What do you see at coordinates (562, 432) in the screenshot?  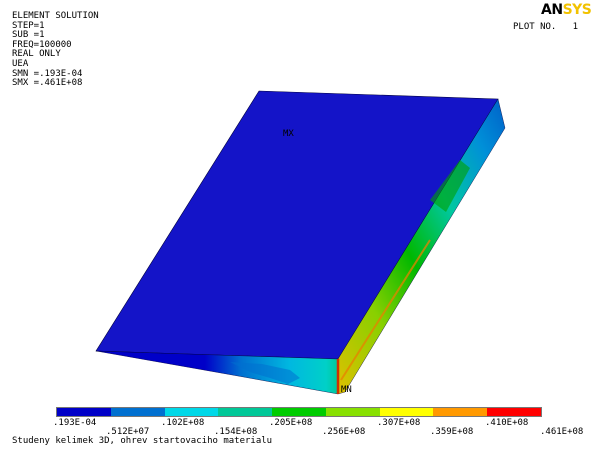 I see `legend-label-bottom-4: .461E+08` at bounding box center [562, 432].